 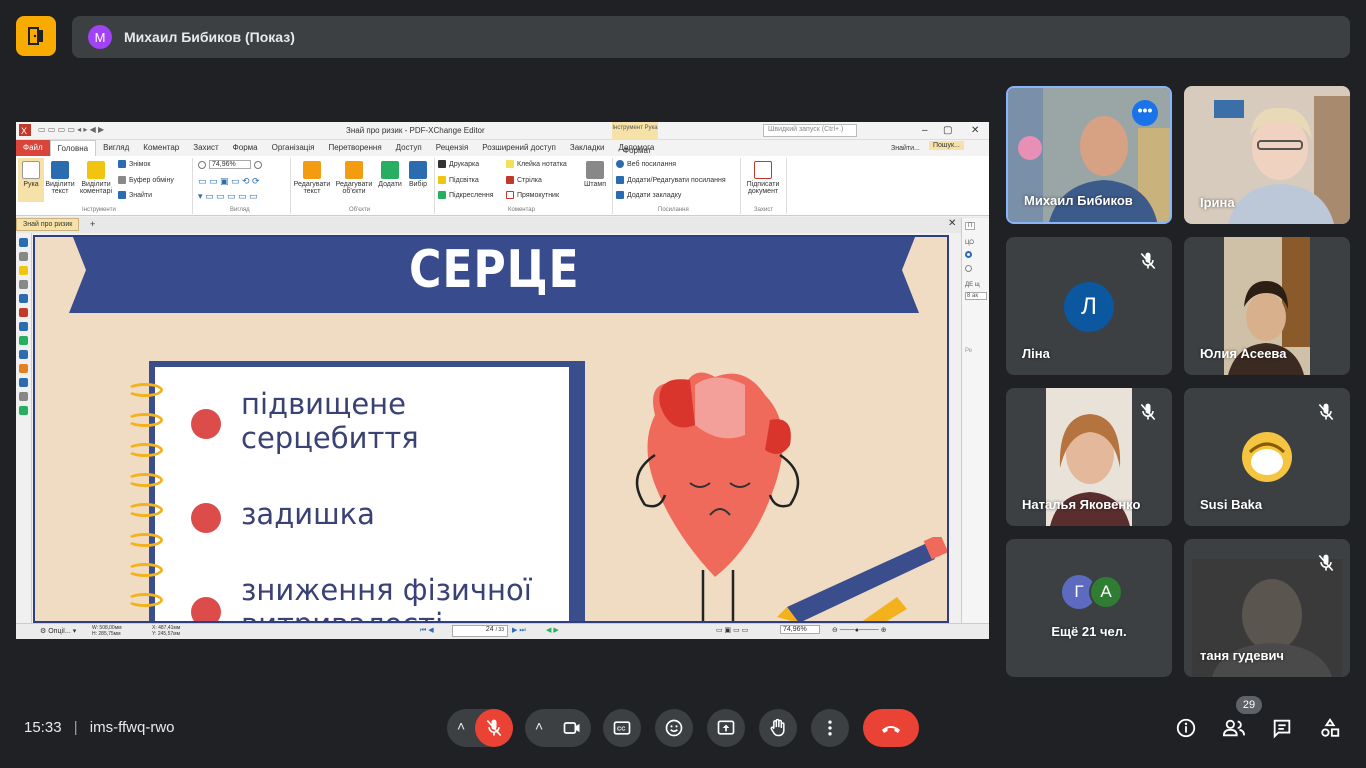 I want to click on view-tools-icons: ▭ ▭ ▣ ▭ ⟲ ⟳, so click(x=229, y=181).